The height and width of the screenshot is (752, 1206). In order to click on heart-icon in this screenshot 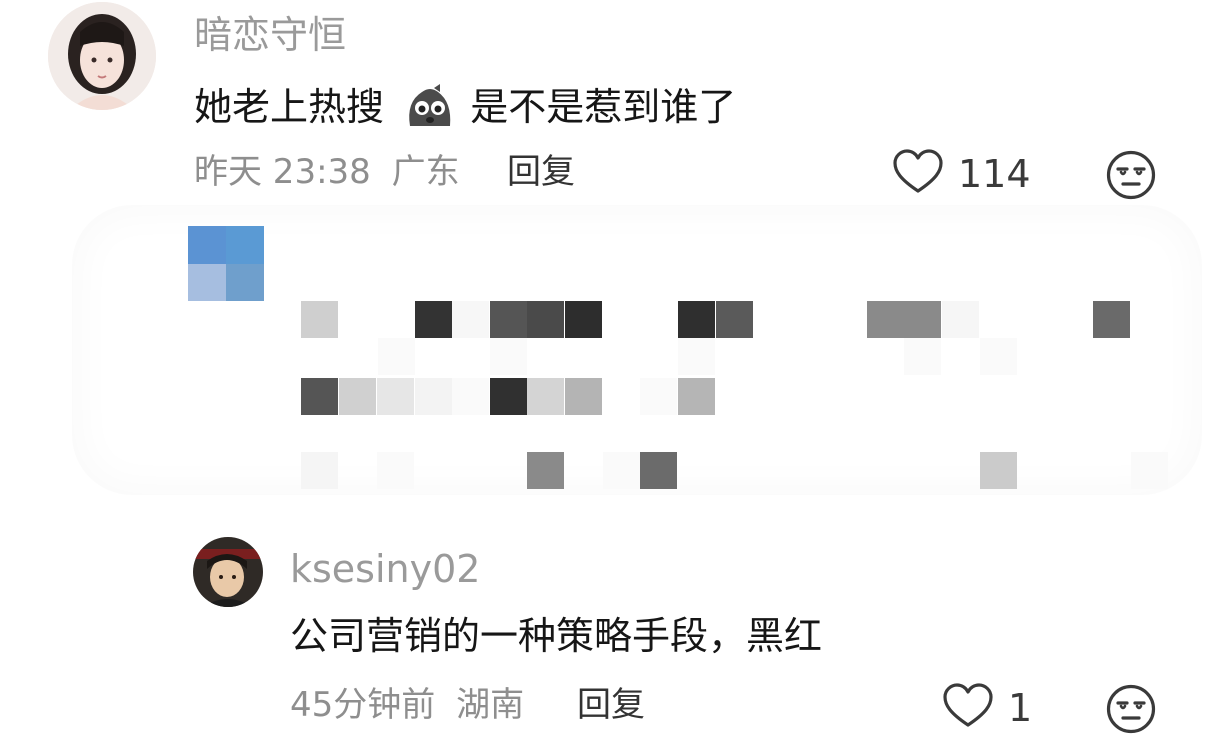, I will do `click(968, 708)`.